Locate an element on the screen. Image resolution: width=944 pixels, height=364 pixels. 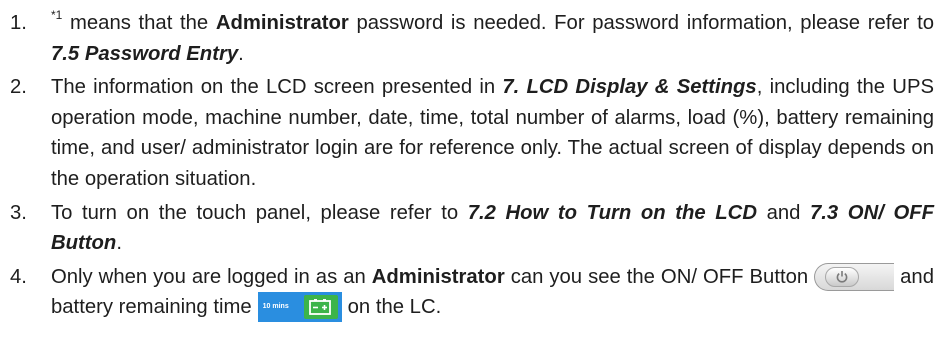
footnote-marker: *1 is located at coordinates (56, 21).